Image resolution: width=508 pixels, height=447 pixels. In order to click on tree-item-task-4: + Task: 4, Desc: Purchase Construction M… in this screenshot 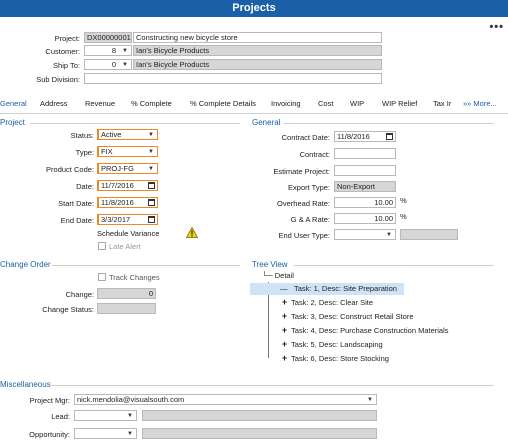, I will do `click(364, 331)`.